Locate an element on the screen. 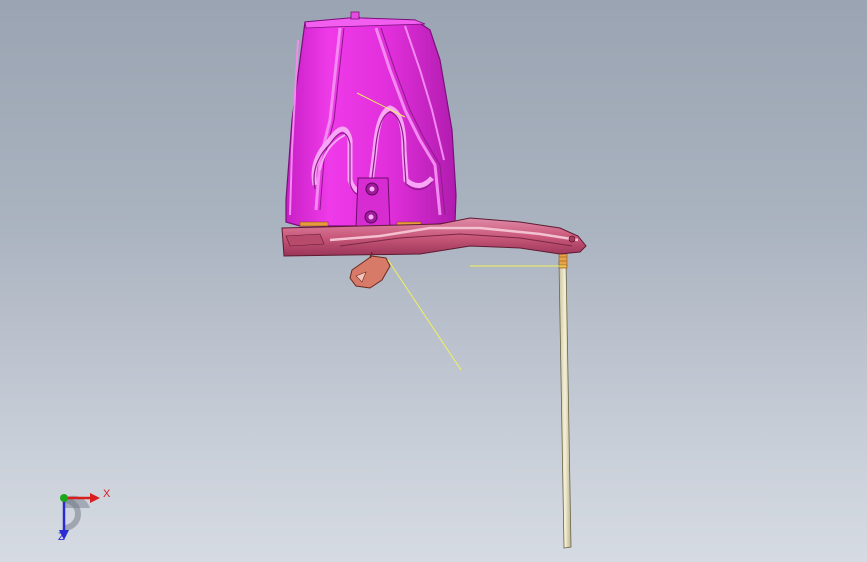 The image size is (867, 562). z-axis-label: Z is located at coordinates (61, 537).